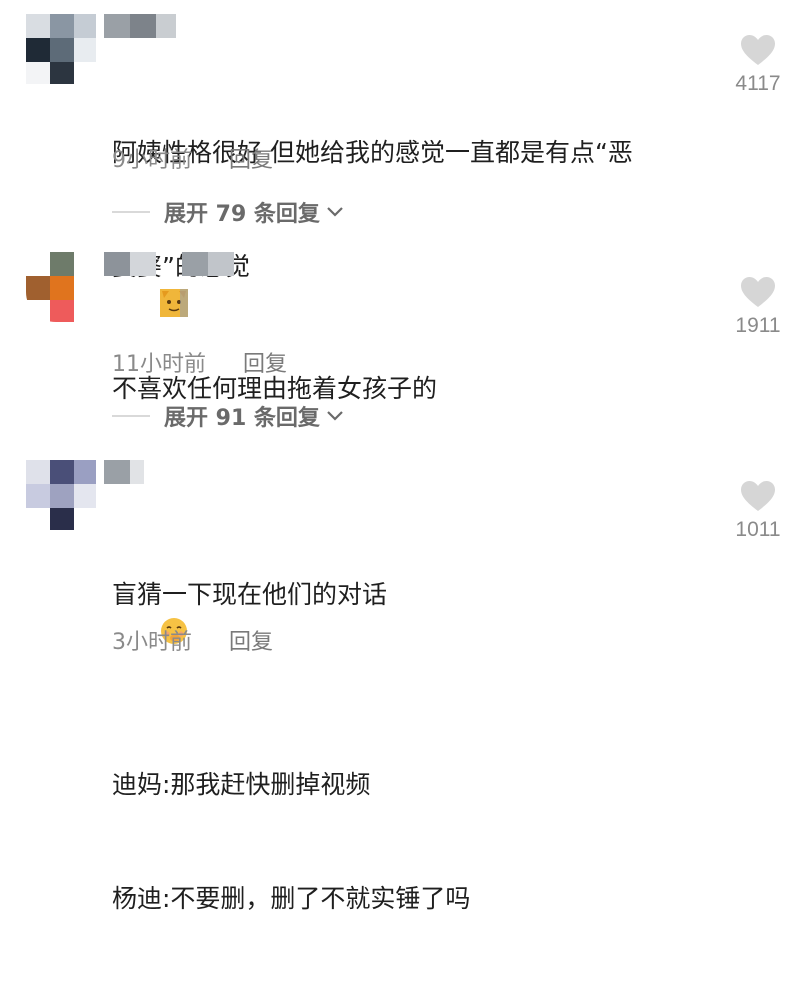 The width and height of the screenshot is (800, 994). What do you see at coordinates (152, 642) in the screenshot?
I see `timestamp: 3小时前` at bounding box center [152, 642].